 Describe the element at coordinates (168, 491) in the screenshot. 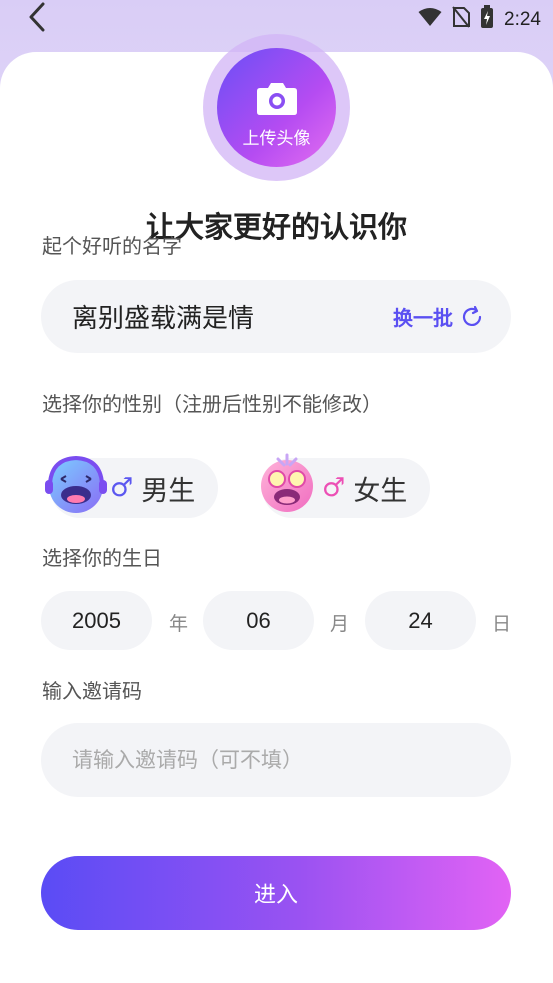

I see `male-label: 男生` at that location.